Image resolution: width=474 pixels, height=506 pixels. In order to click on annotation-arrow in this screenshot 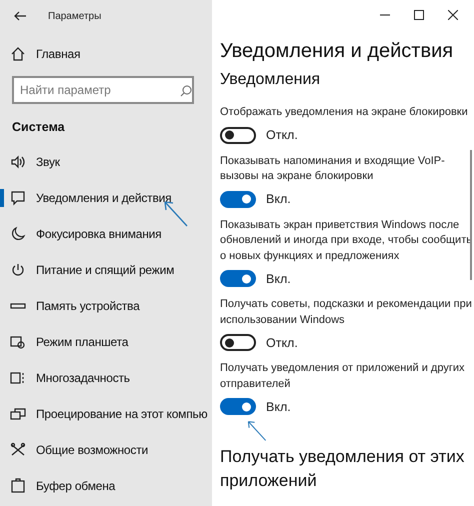, I will do `click(257, 431)`.